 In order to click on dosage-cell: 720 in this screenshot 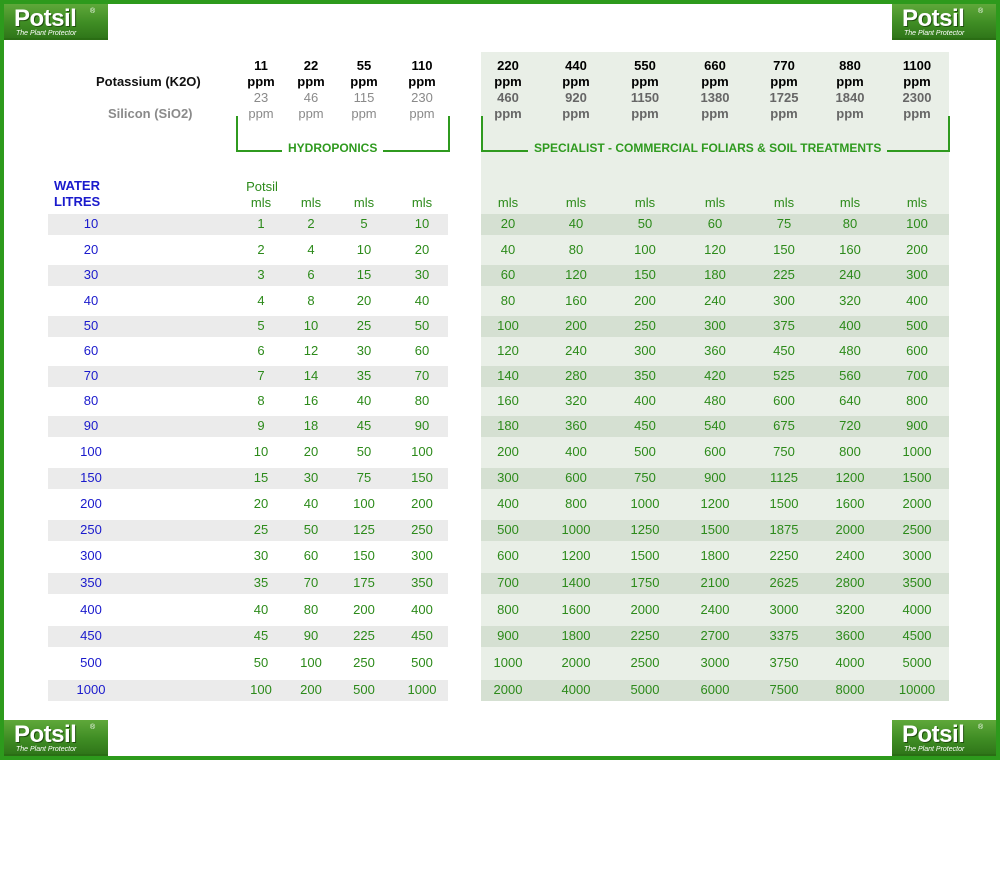, I will do `click(850, 425)`.